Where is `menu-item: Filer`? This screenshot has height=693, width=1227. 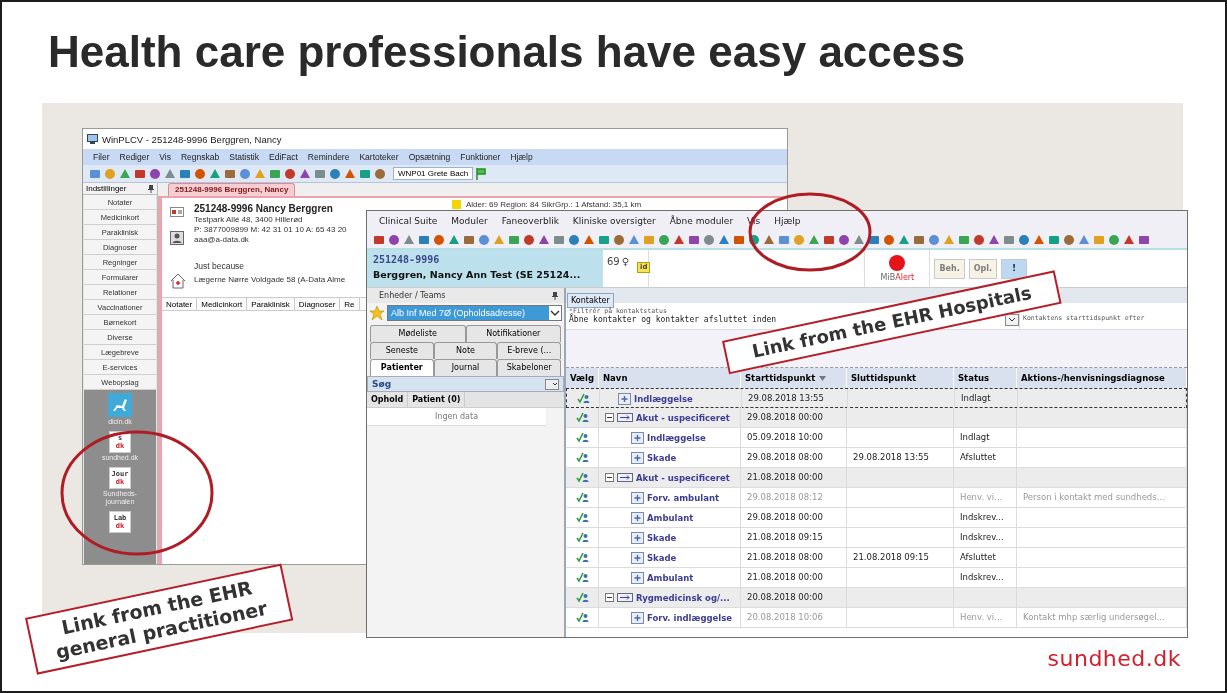 menu-item: Filer is located at coordinates (101, 157).